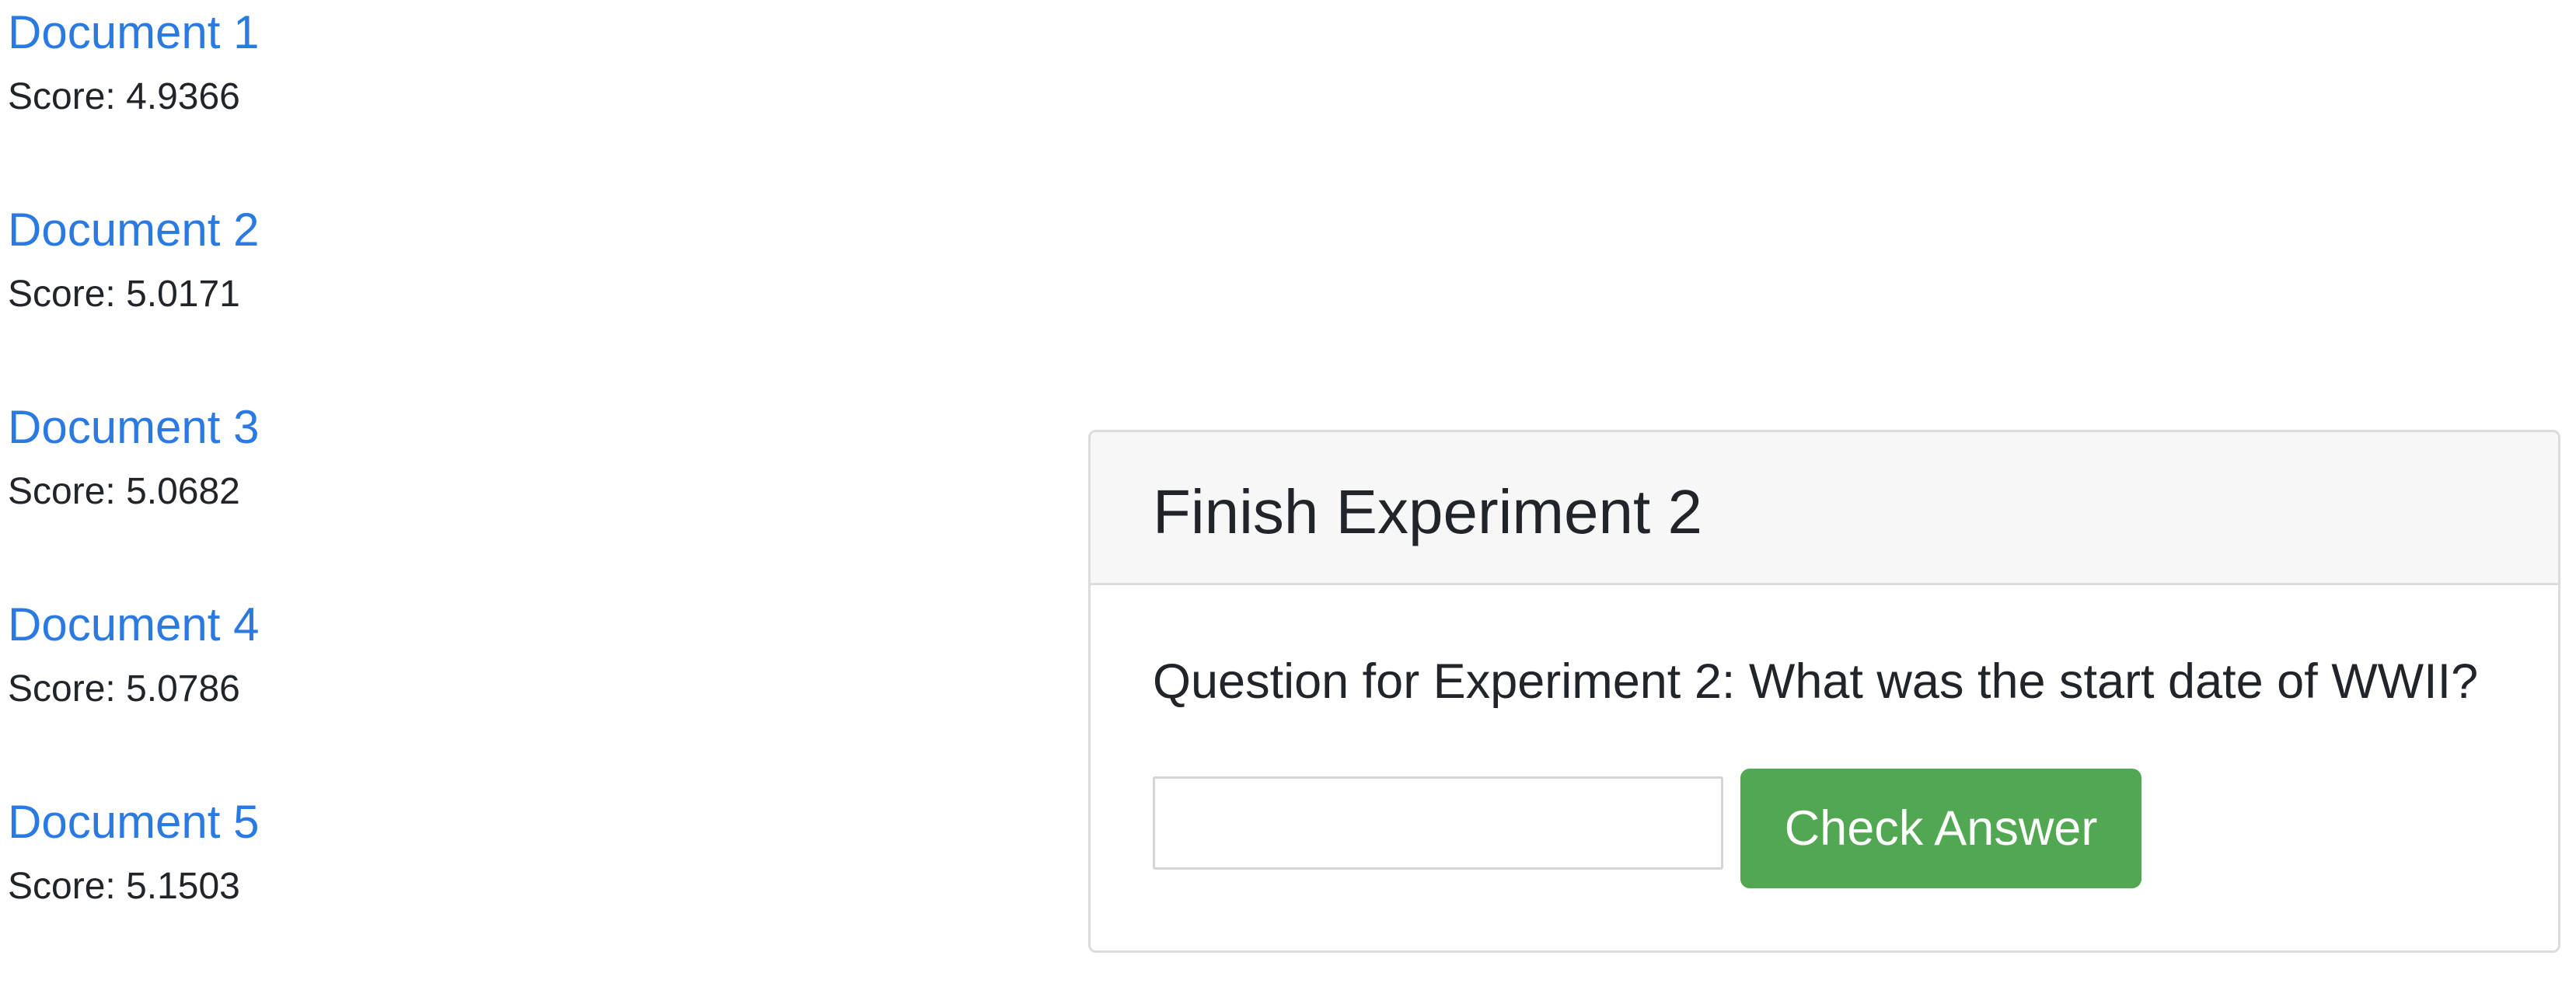 The width and height of the screenshot is (2576, 987). What do you see at coordinates (475, 691) in the screenshot?
I see `list-item: Document 4 Score: 5.0786` at bounding box center [475, 691].